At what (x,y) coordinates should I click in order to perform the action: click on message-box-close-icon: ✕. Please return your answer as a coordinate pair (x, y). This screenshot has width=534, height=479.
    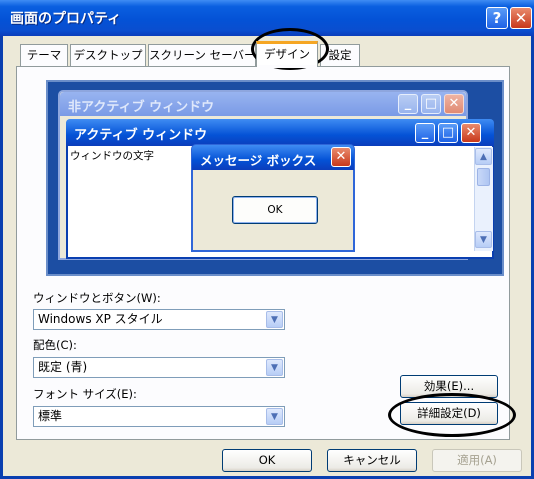
    Looking at the image, I should click on (341, 157).